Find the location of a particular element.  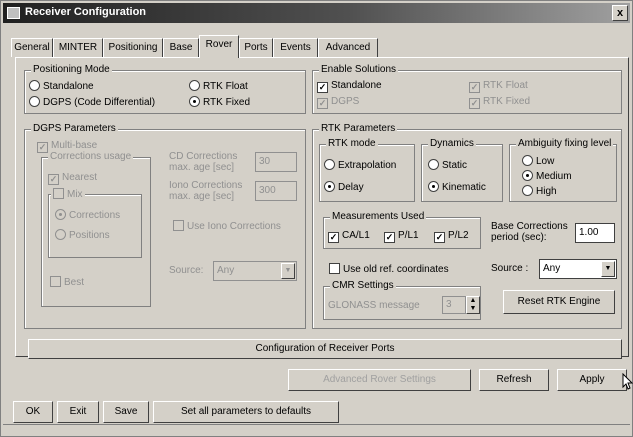

dynamics-group: Dynamics Static Kinematic is located at coordinates (462, 170).